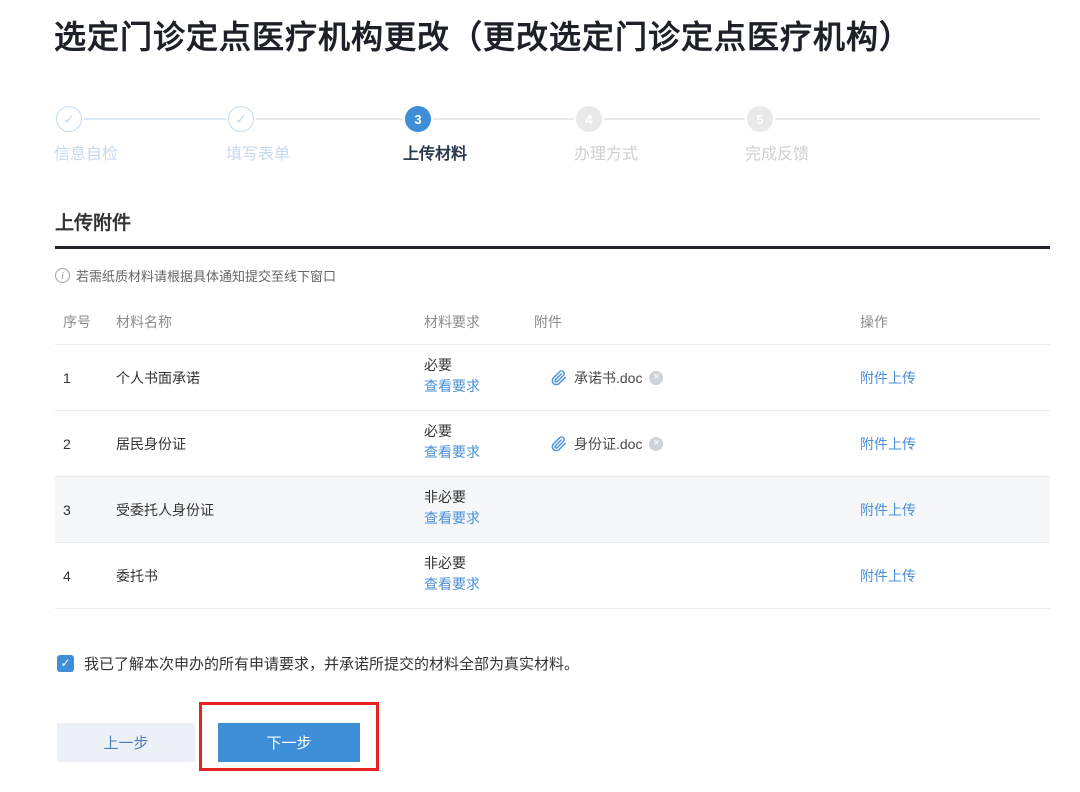  What do you see at coordinates (67, 378) in the screenshot?
I see `row-no: 1` at bounding box center [67, 378].